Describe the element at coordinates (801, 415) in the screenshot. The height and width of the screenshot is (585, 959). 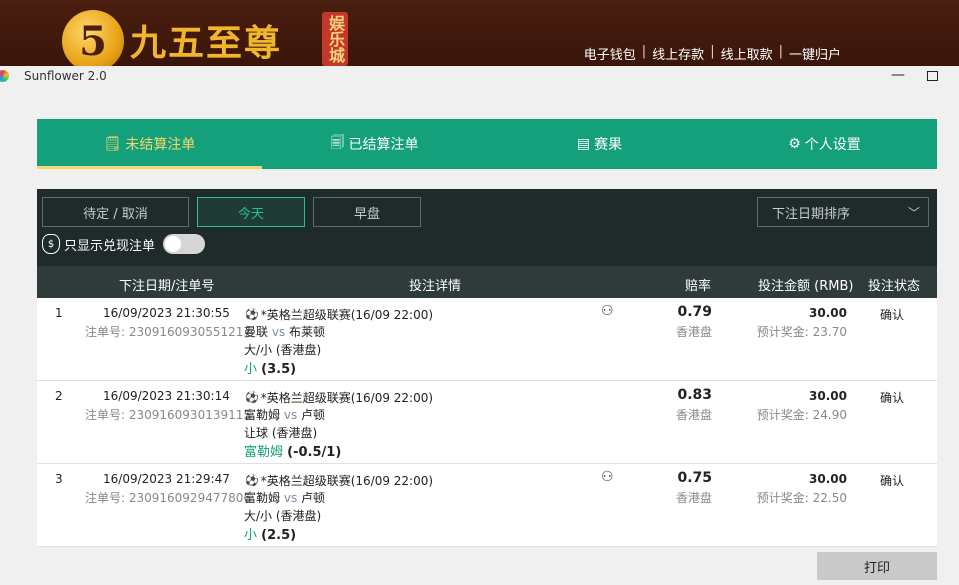
I see `estimated-payout: 预计奖金: 24.90` at that location.